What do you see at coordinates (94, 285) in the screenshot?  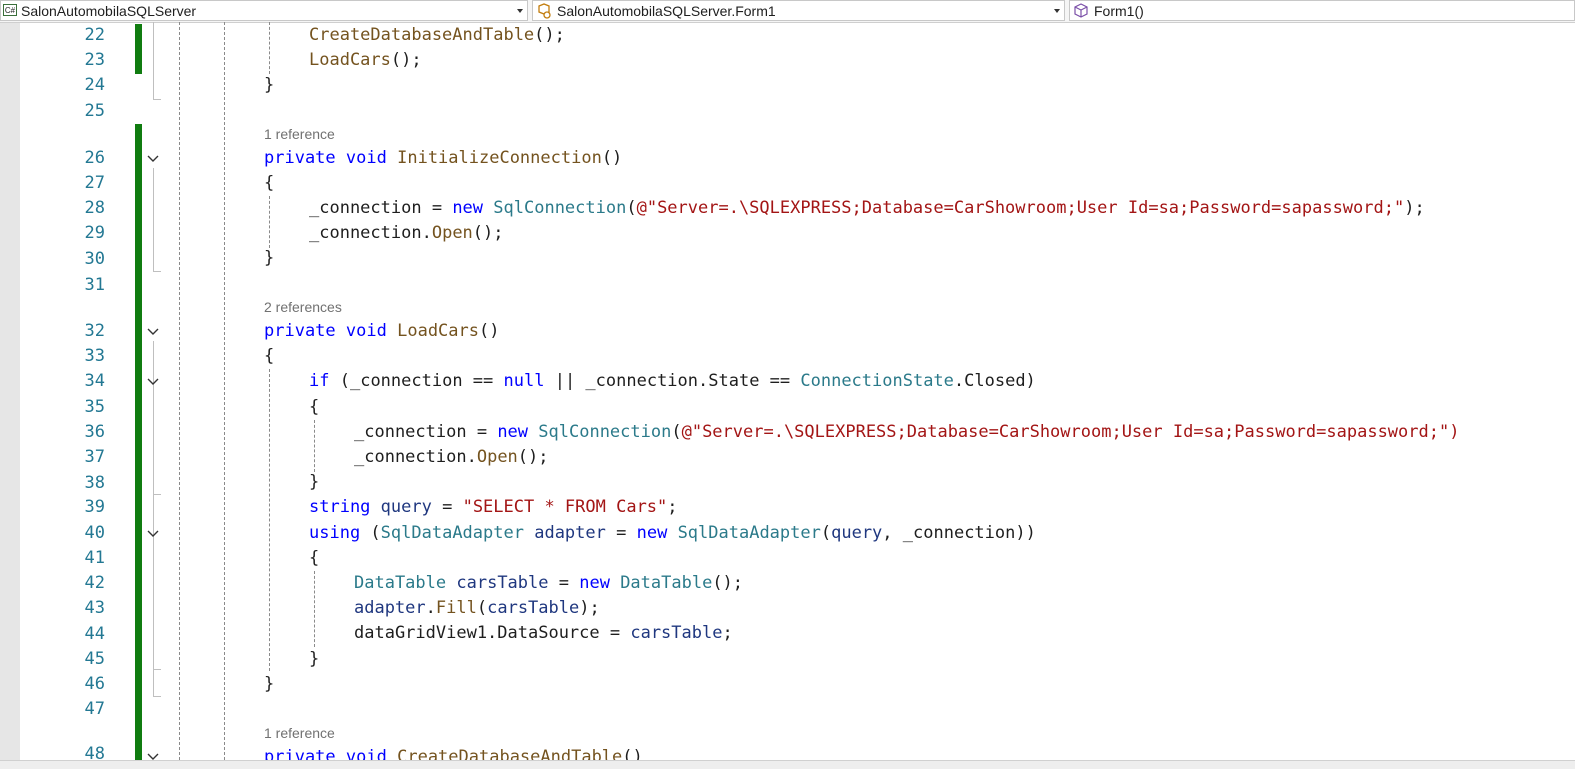 I see `line-number: 31` at bounding box center [94, 285].